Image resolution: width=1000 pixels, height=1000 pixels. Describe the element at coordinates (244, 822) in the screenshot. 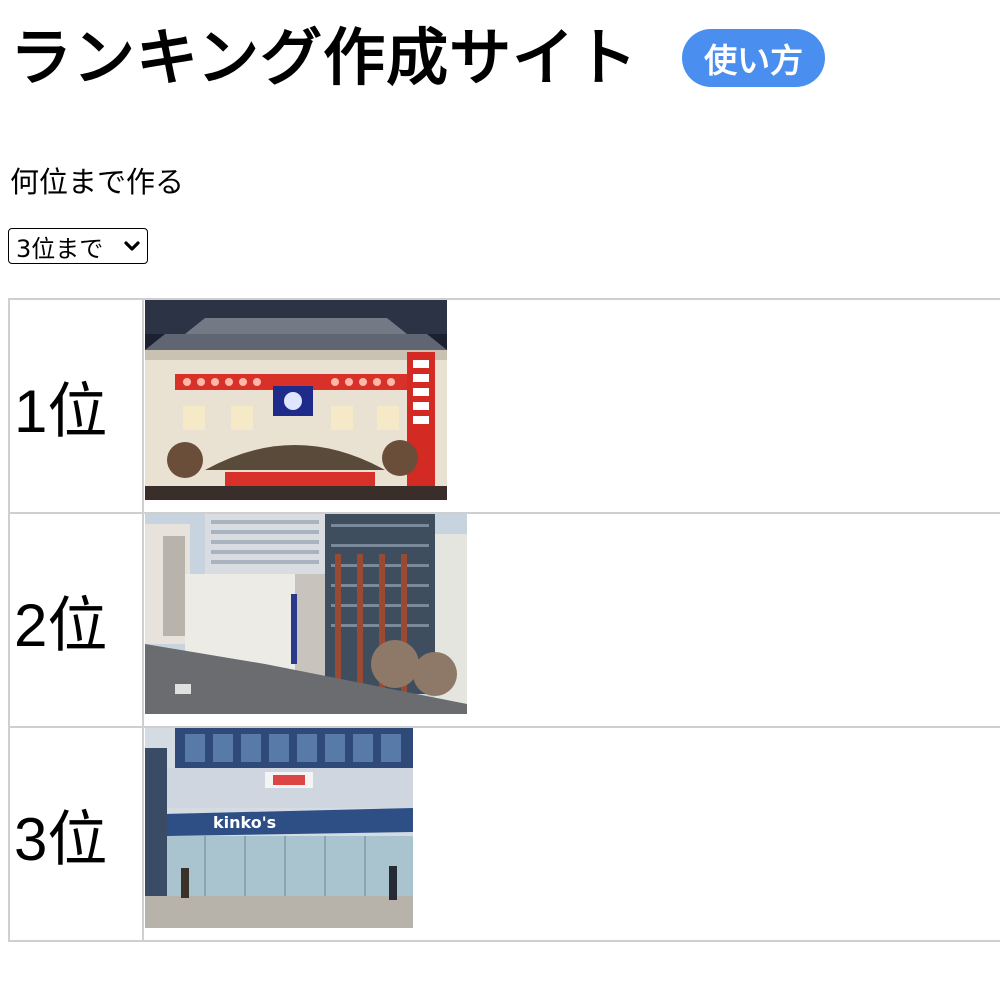

I see `kinkos-sign-text: kinko's` at that location.